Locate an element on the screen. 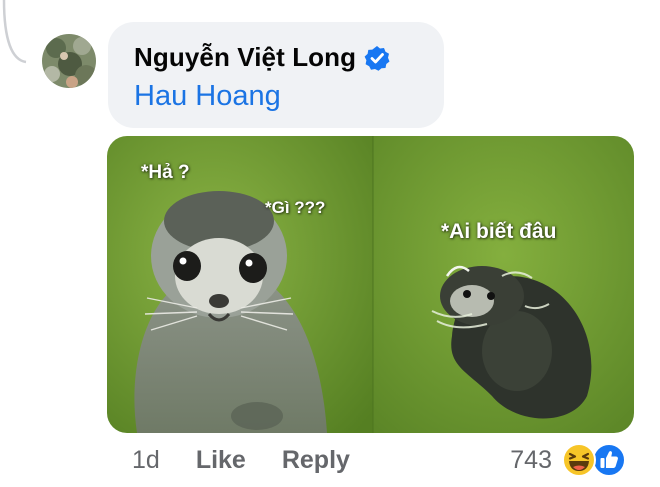 The width and height of the screenshot is (660, 487). mention-link: Hau Hoang is located at coordinates (207, 96).